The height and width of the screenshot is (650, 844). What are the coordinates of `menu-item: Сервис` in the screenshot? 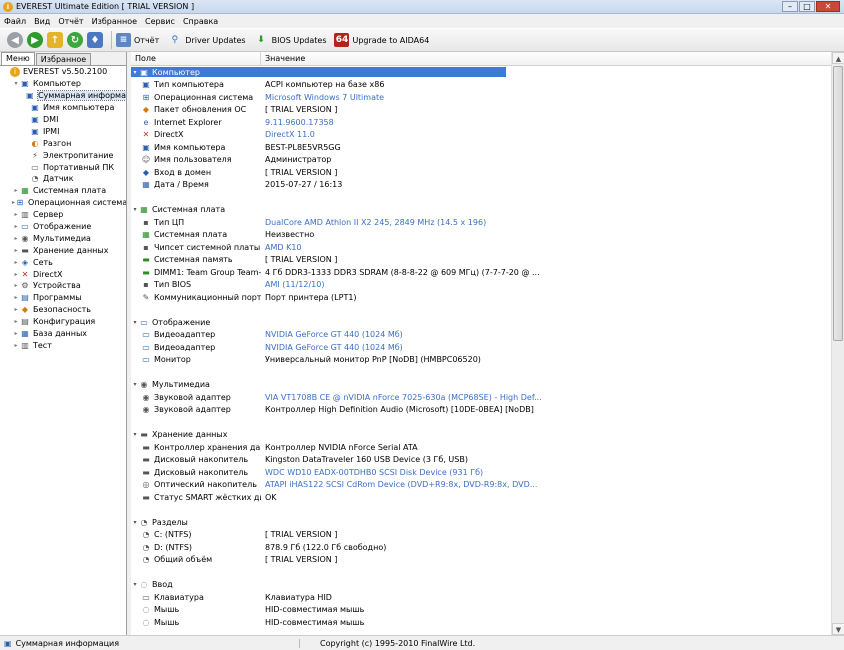 It's located at (160, 21).